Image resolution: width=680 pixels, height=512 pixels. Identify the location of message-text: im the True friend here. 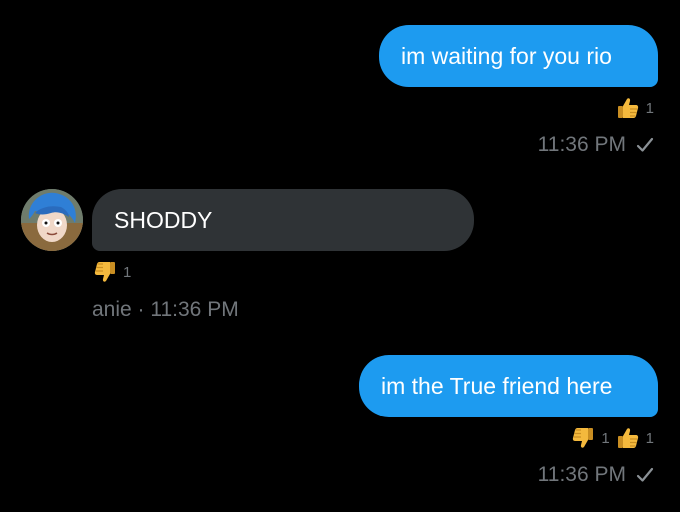
(497, 385).